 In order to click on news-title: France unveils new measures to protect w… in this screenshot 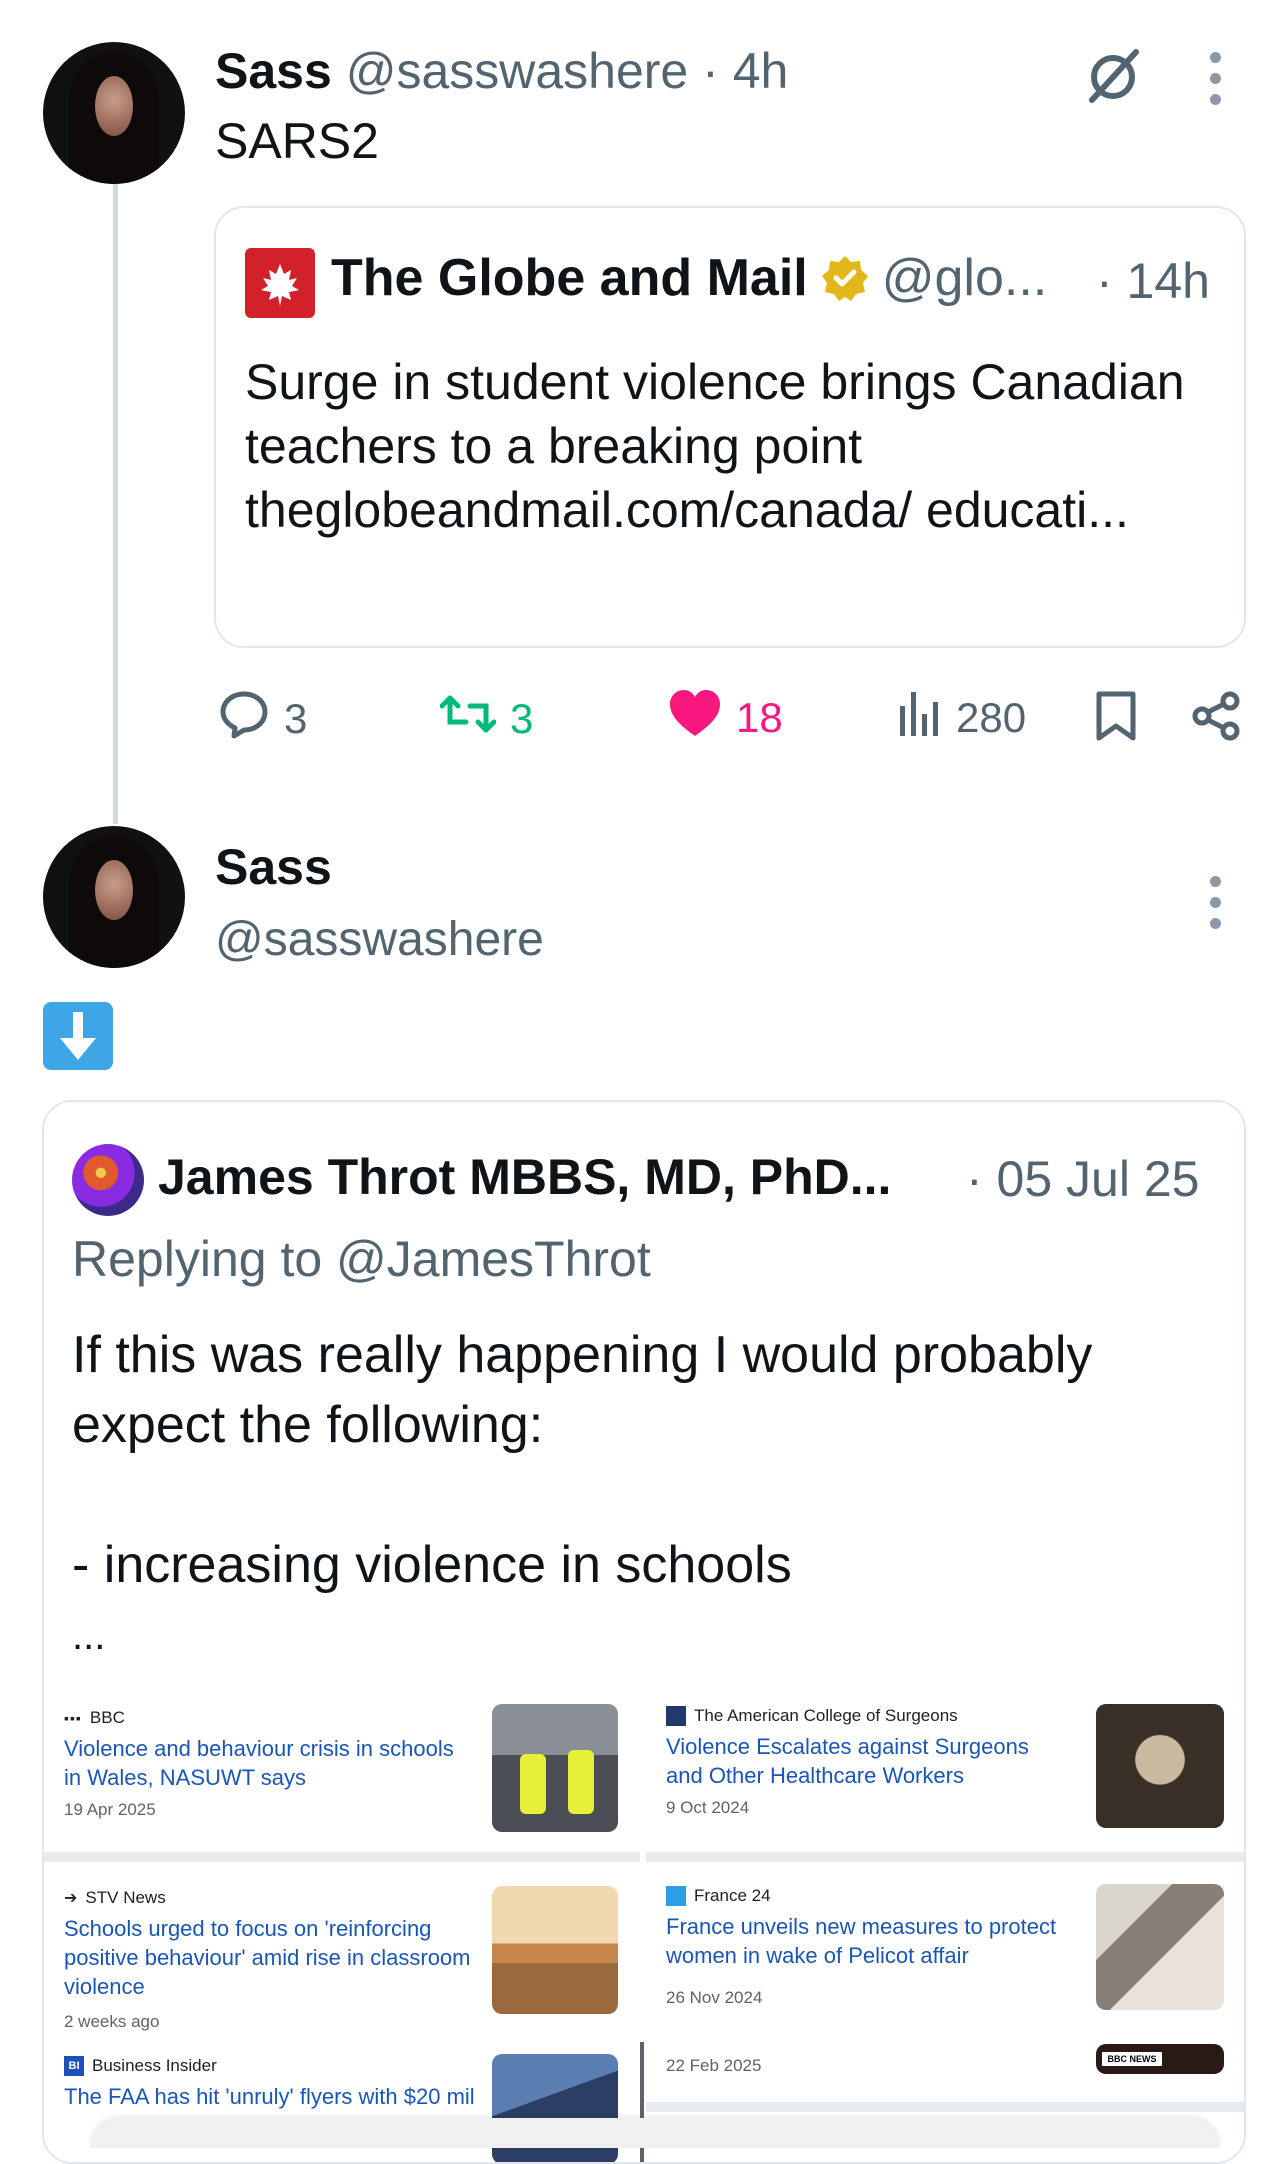, I will do `click(876, 1941)`.